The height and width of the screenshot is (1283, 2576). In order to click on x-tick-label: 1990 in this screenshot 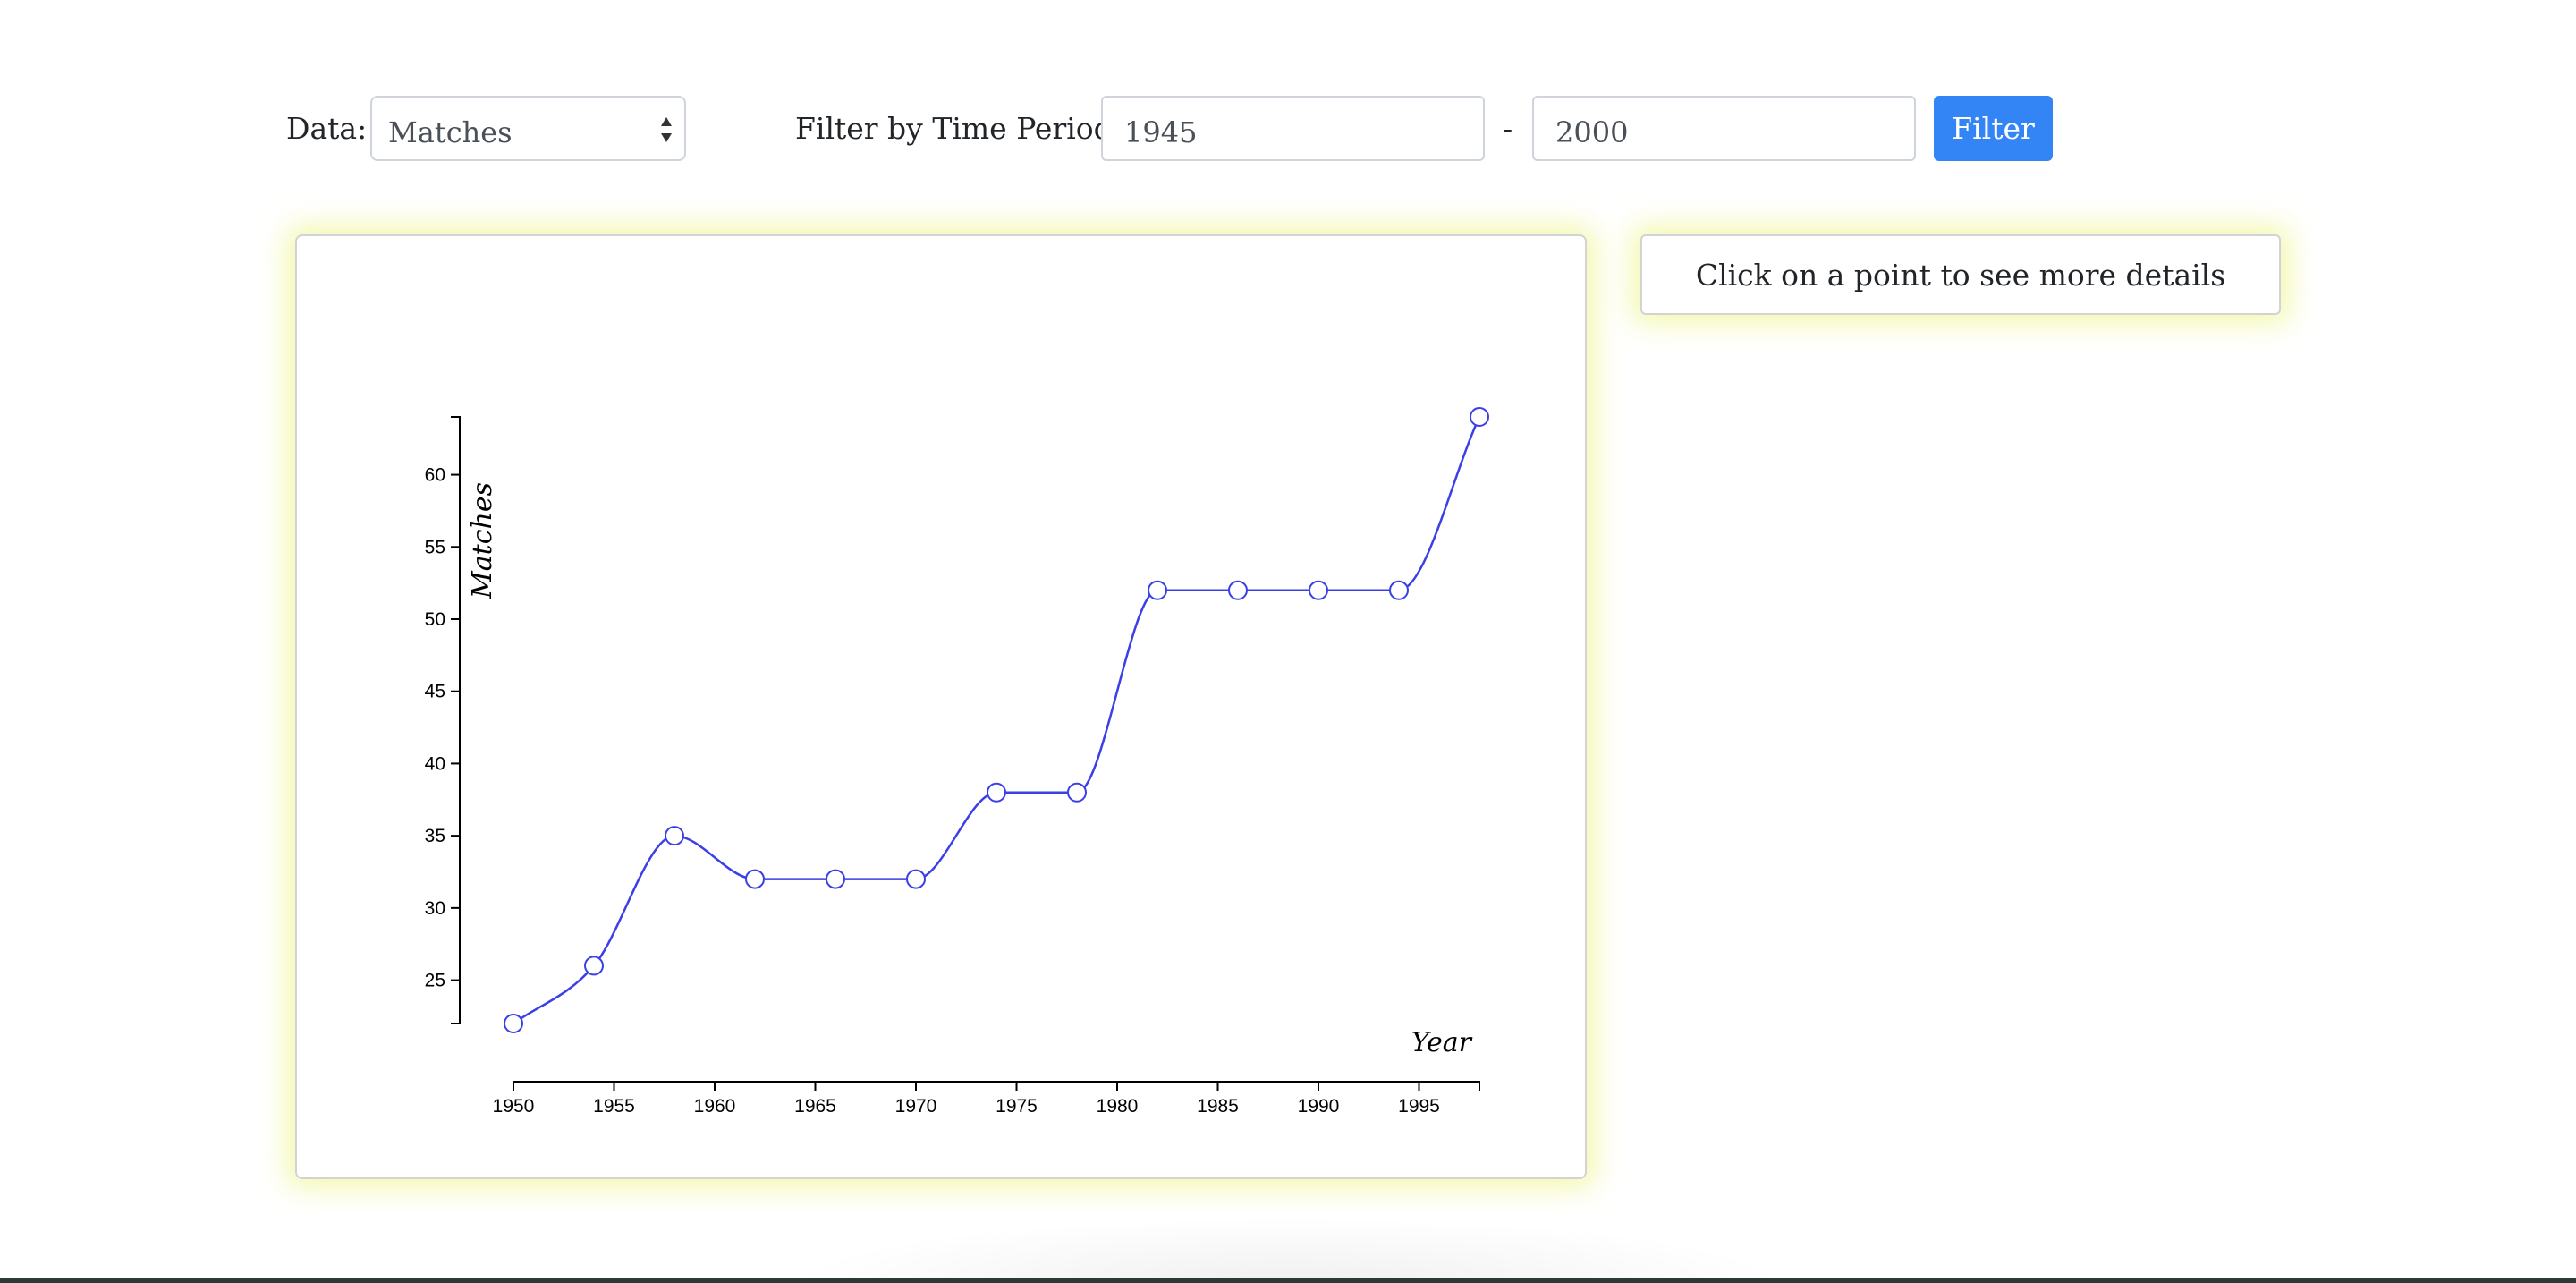, I will do `click(1319, 1106)`.